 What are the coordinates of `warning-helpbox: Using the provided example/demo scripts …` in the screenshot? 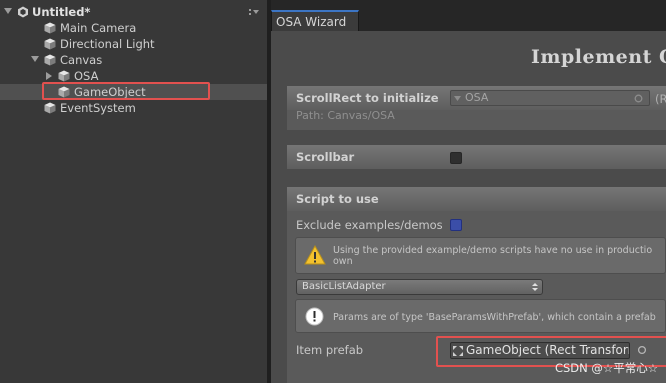 It's located at (480, 255).